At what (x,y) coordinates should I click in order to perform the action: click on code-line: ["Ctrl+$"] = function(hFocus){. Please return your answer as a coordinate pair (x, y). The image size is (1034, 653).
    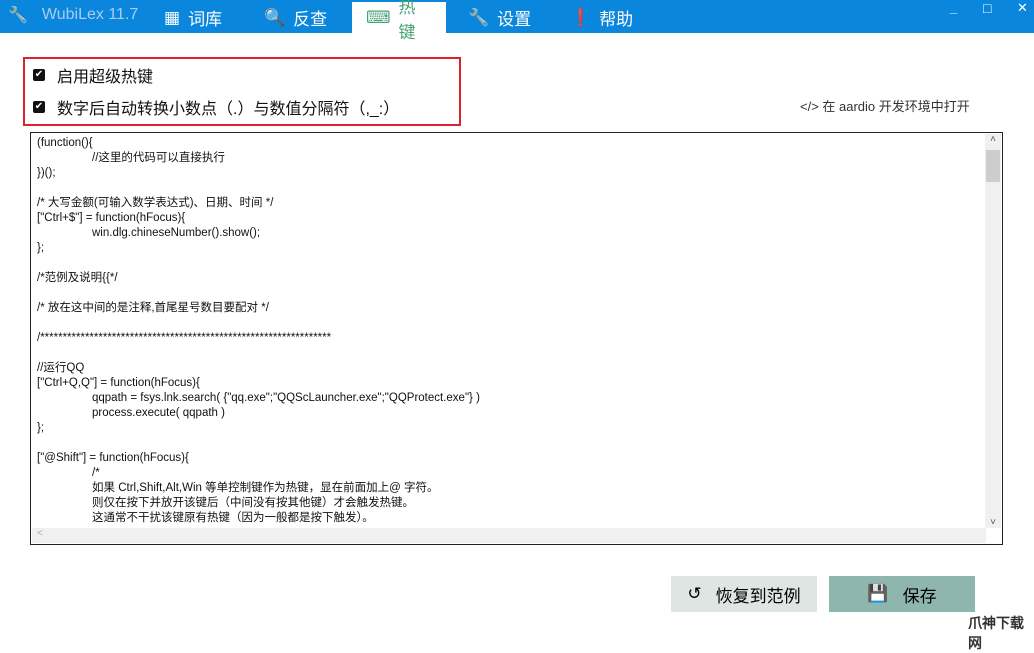
    Looking at the image, I should click on (111, 218).